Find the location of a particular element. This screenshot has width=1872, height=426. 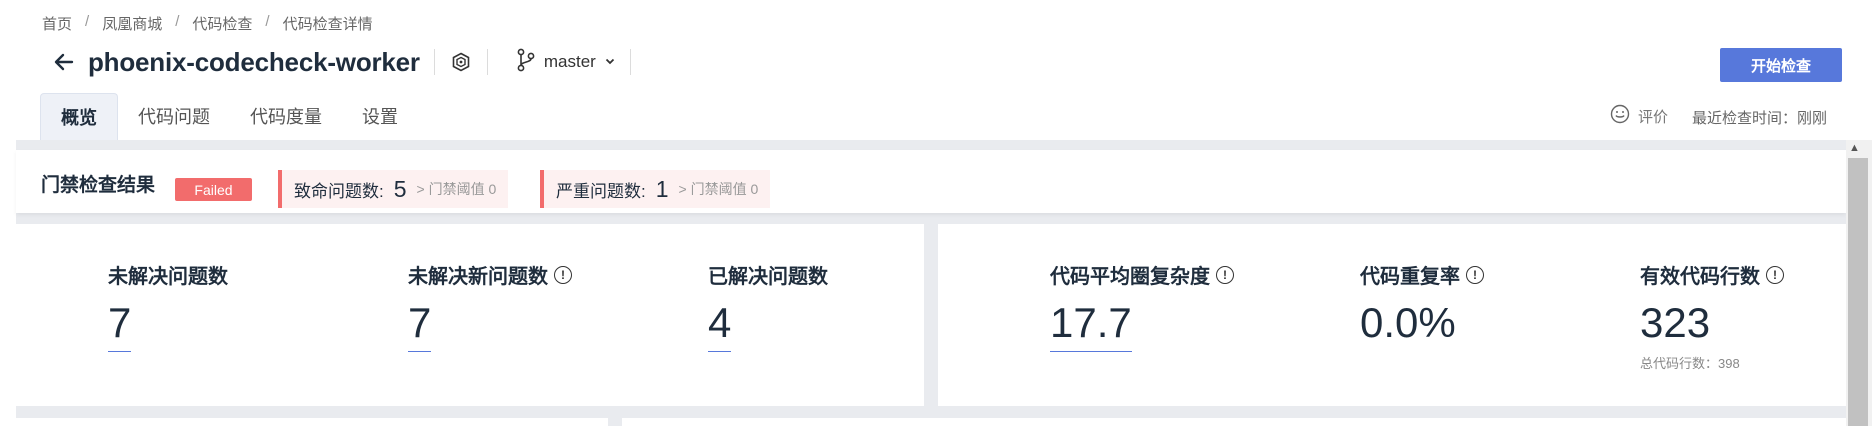

gate-item-fatal: 致命问题数: 5 > 门禁阈值 0 is located at coordinates (393, 189).